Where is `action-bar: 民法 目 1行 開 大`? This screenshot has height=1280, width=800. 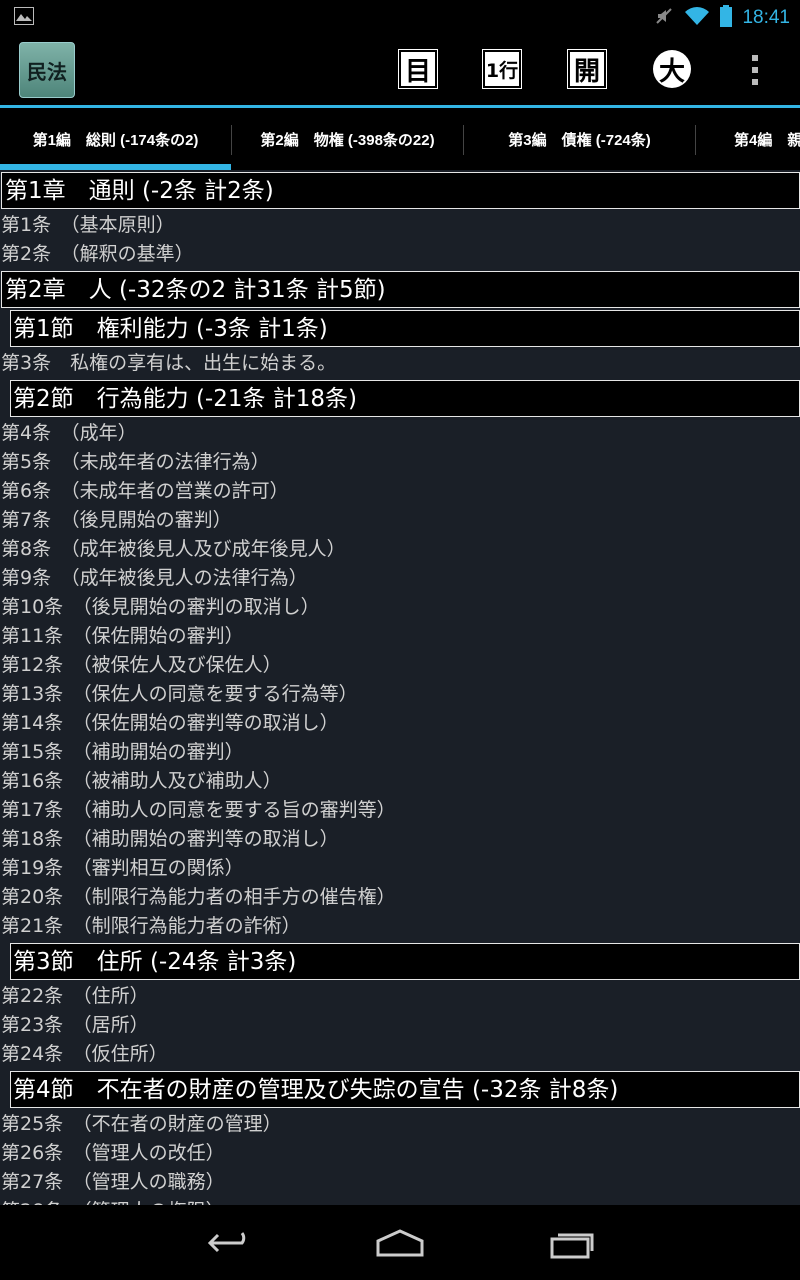 action-bar: 民法 目 1行 開 大 is located at coordinates (400, 70).